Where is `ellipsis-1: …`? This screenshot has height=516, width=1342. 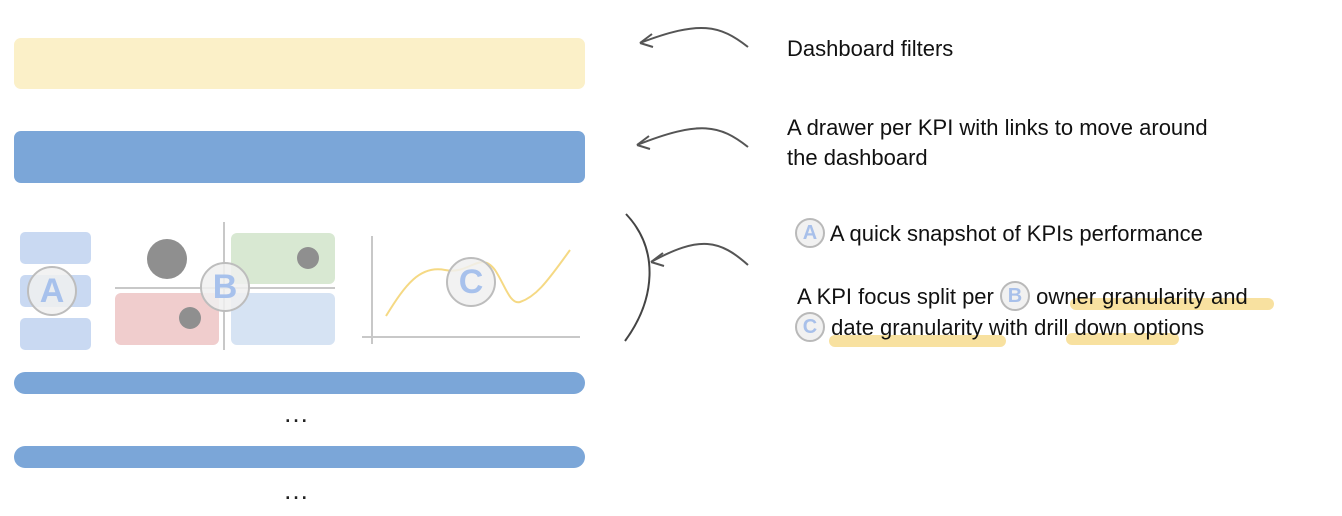 ellipsis-1: … is located at coordinates (297, 413).